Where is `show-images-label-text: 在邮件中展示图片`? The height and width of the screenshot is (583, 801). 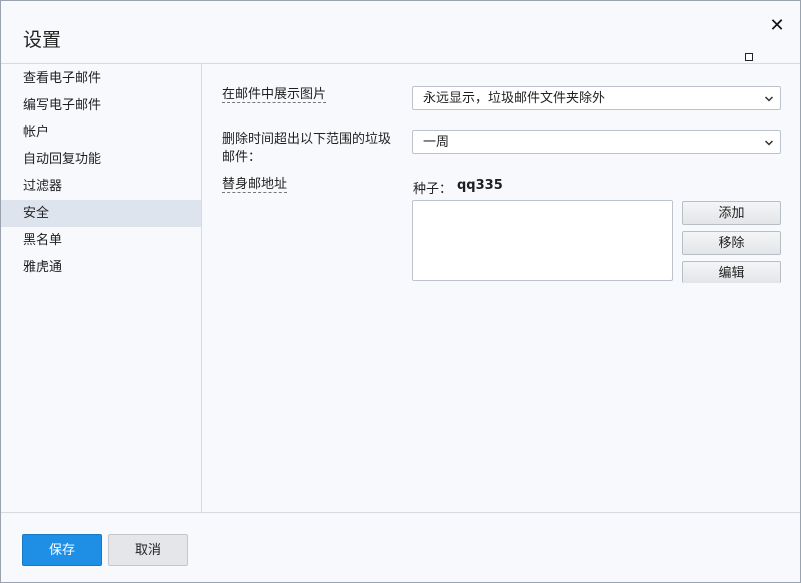 show-images-label-text: 在邮件中展示图片 is located at coordinates (274, 95).